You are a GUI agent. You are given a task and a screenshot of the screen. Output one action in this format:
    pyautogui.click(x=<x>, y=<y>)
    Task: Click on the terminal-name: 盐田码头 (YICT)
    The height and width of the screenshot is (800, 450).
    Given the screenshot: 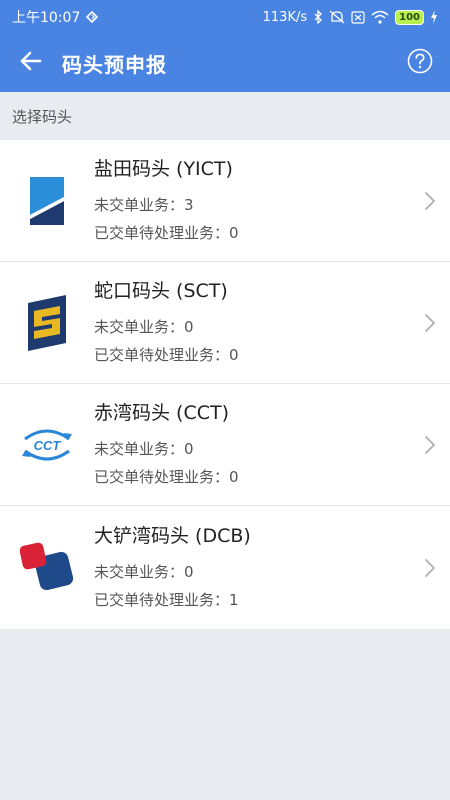 What is the action you would take?
    pyautogui.click(x=163, y=169)
    